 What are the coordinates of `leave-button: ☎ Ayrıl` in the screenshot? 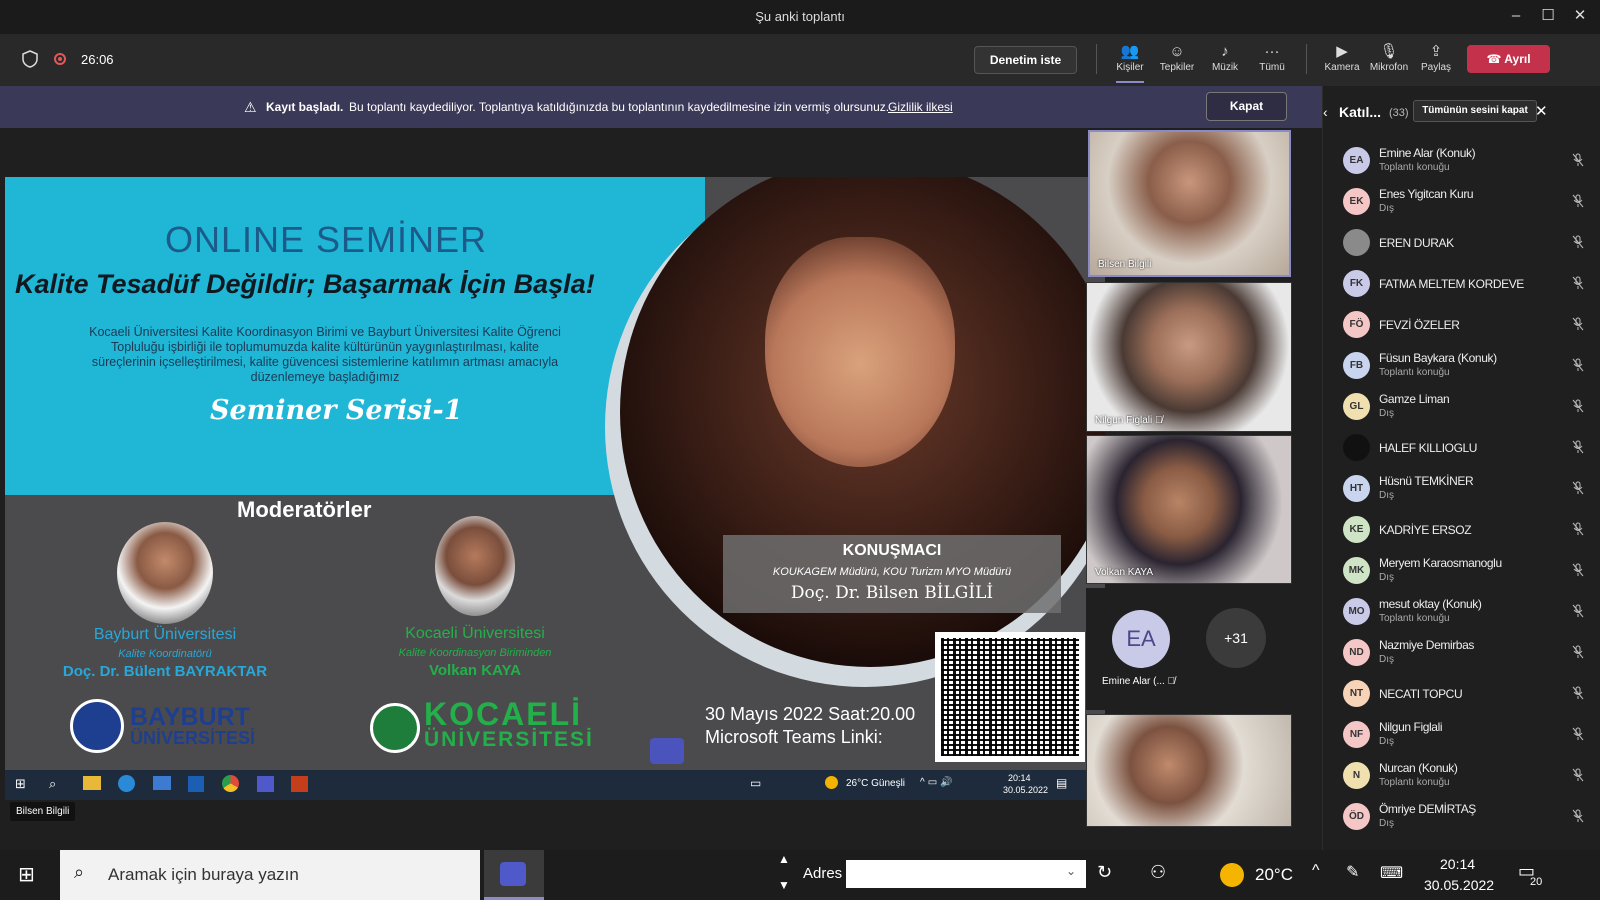 It's located at (1508, 59).